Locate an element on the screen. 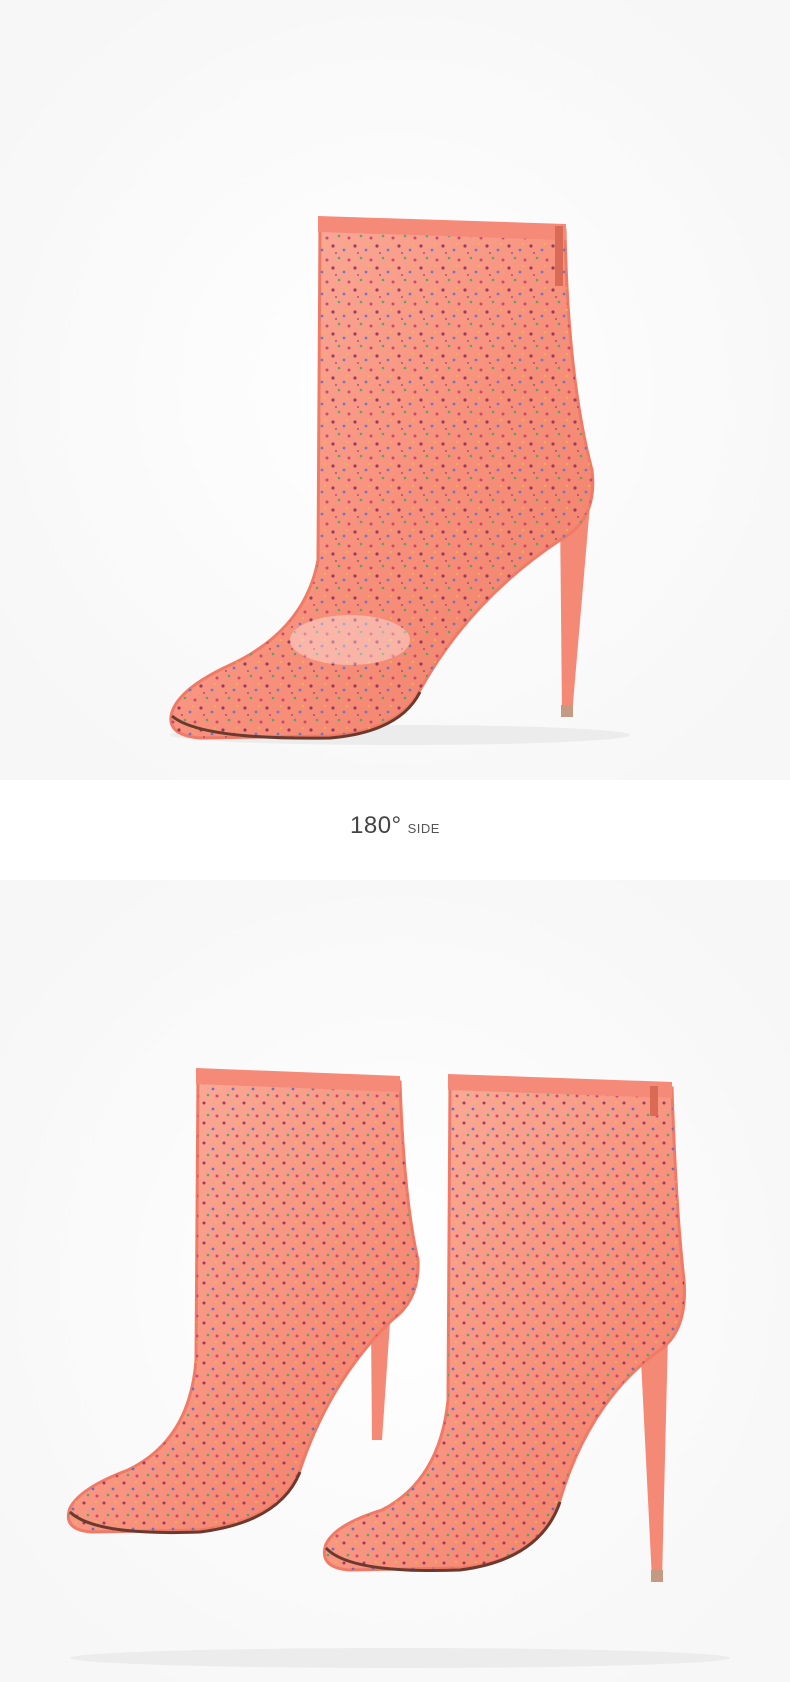 Image resolution: width=790 pixels, height=1682 pixels. view-label: SIDE is located at coordinates (423, 828).